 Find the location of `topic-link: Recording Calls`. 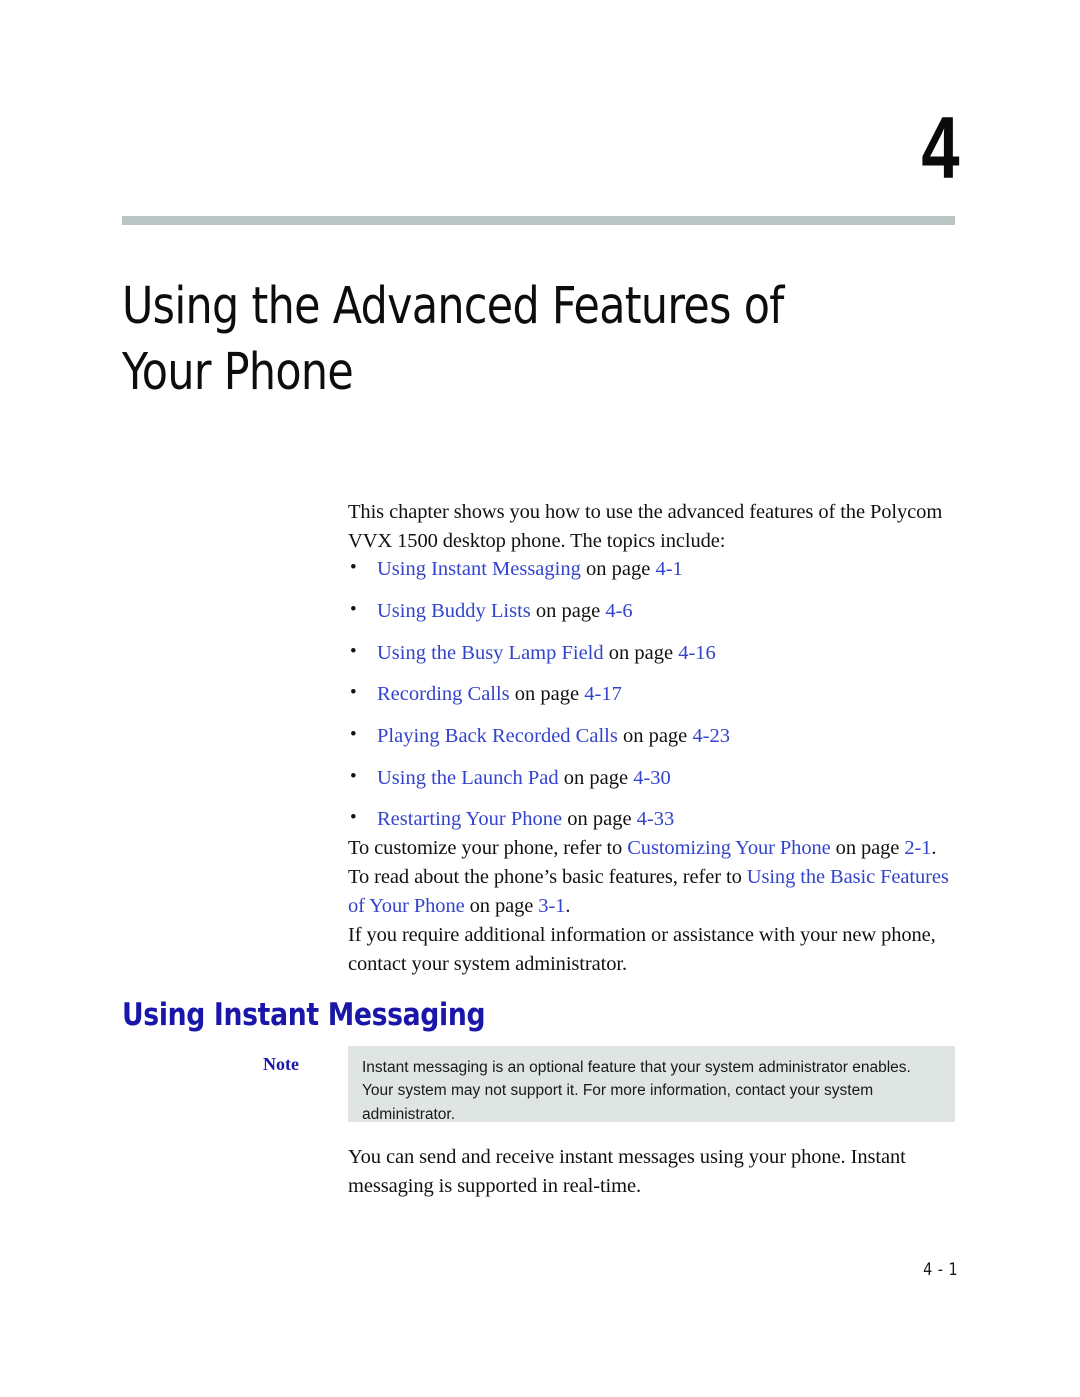

topic-link: Recording Calls is located at coordinates (443, 694).